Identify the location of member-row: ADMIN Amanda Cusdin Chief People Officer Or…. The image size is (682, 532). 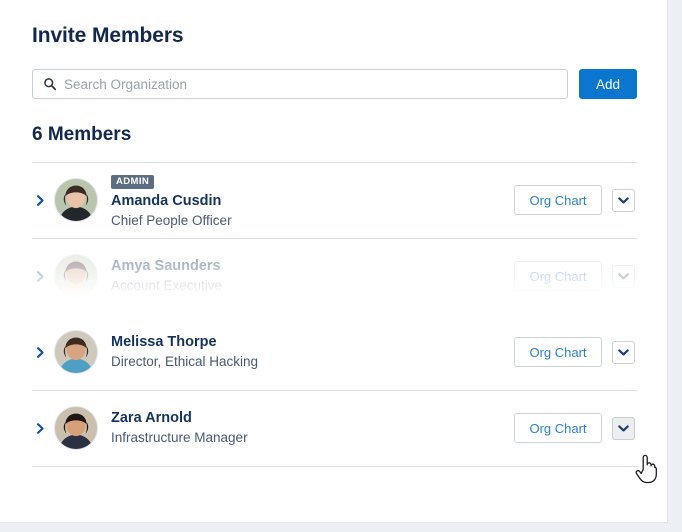
(334, 201).